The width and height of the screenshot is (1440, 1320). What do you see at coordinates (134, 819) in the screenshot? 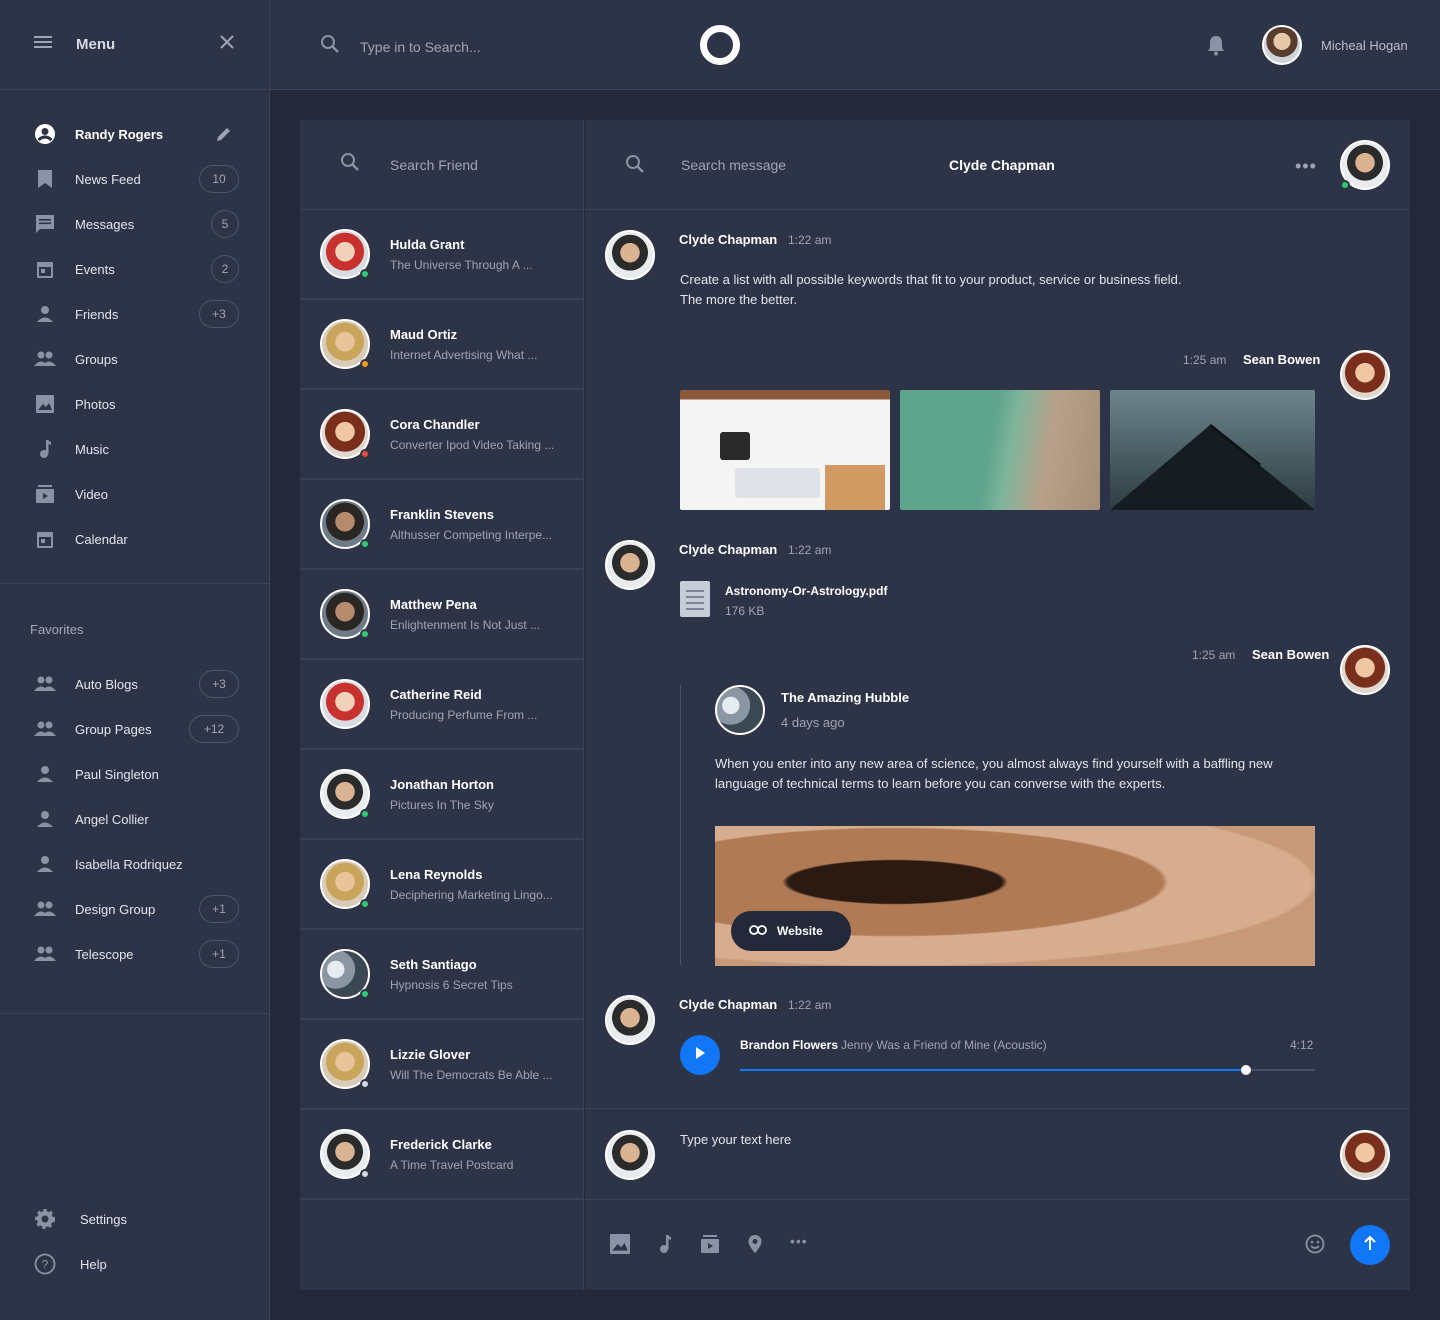
I see `favorite-angel-collier: Angel Collier` at bounding box center [134, 819].